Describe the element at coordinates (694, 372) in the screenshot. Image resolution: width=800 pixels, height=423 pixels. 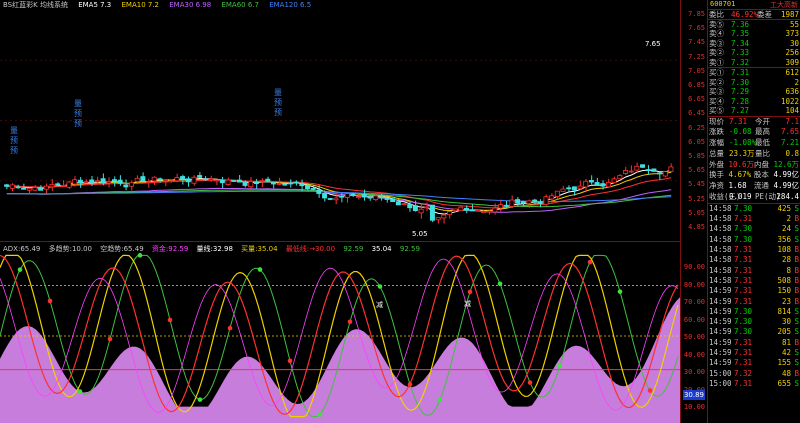
I see `indicator-axis-label: 30.00` at that location.